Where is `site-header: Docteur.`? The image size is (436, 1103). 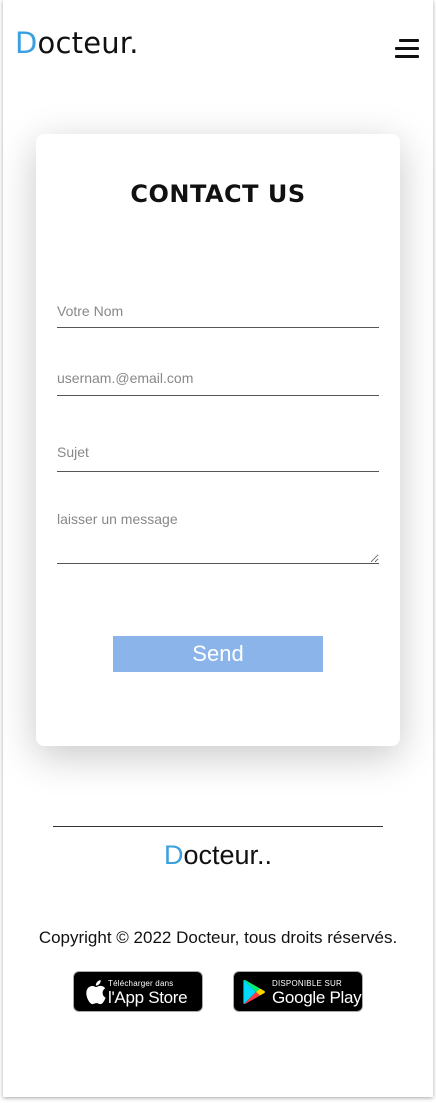 site-header: Docteur. is located at coordinates (218, 40).